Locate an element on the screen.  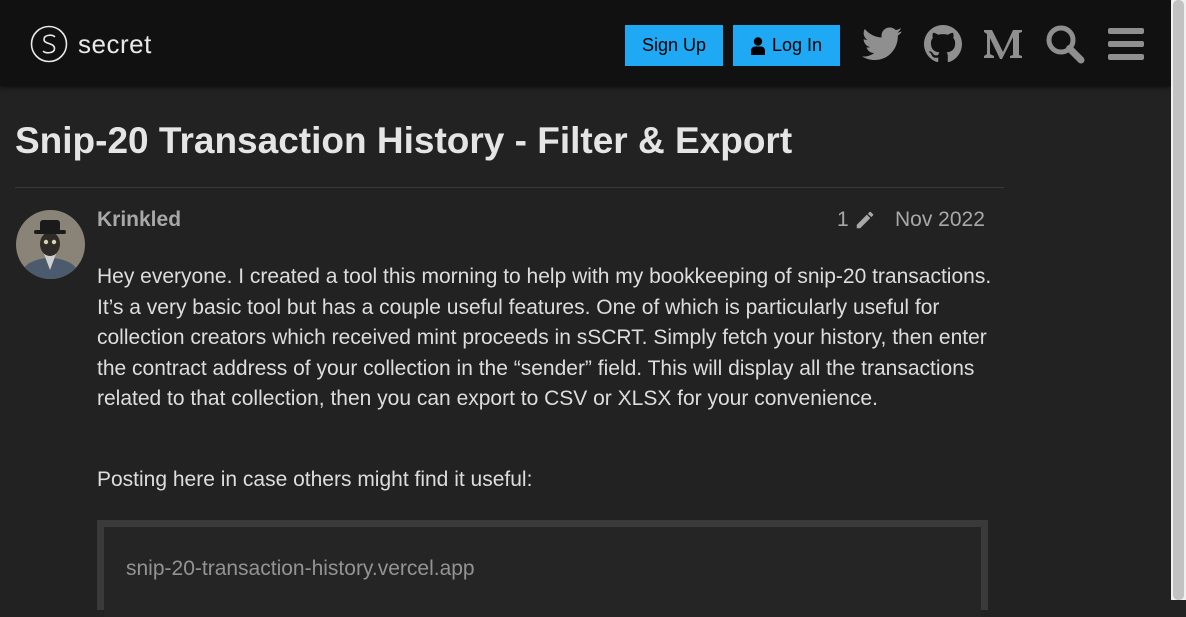
secret-logo-icon is located at coordinates (49, 44).